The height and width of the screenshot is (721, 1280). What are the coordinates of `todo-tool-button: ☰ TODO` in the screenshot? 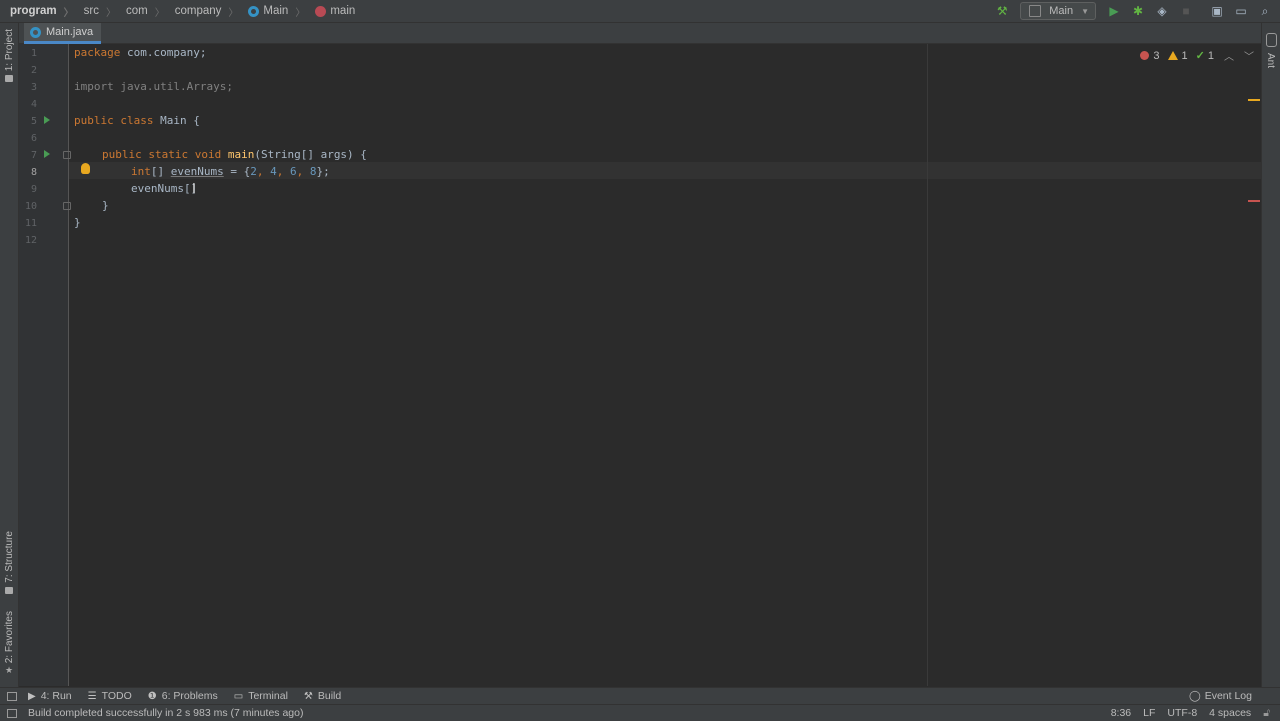 It's located at (110, 696).